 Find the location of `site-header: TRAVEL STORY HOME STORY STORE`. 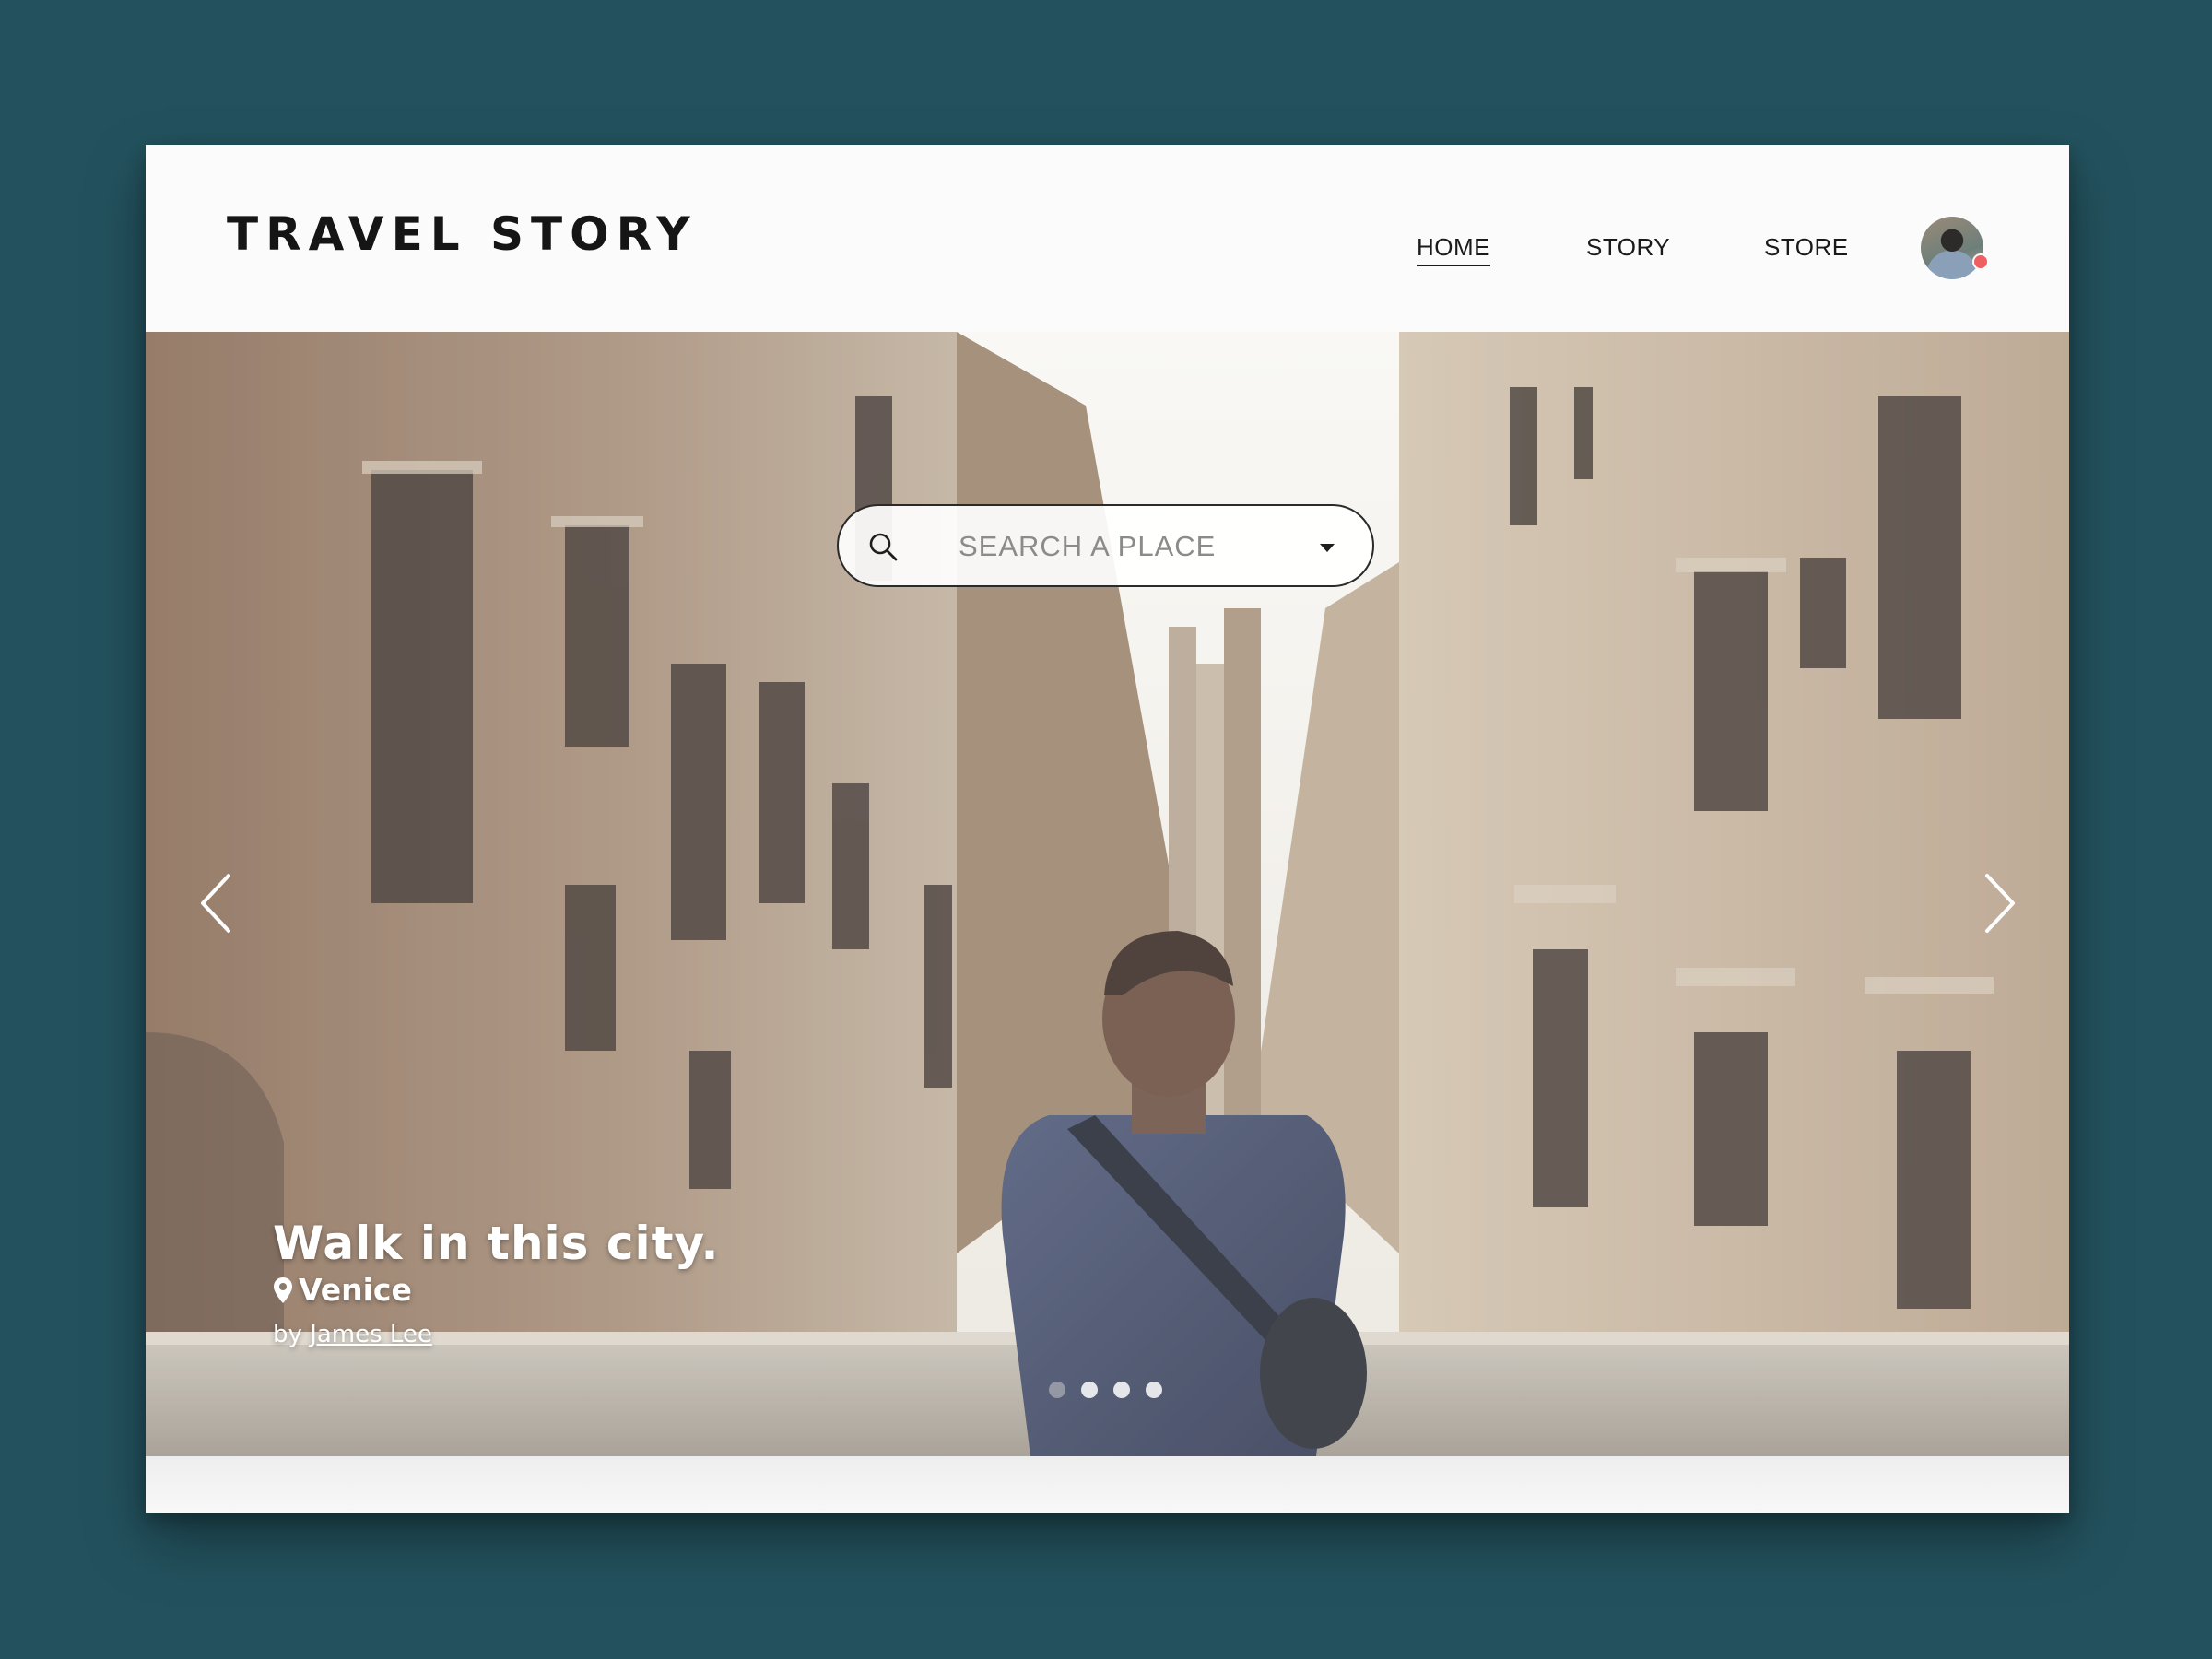

site-header: TRAVEL STORY HOME STORY STORE is located at coordinates (1107, 238).